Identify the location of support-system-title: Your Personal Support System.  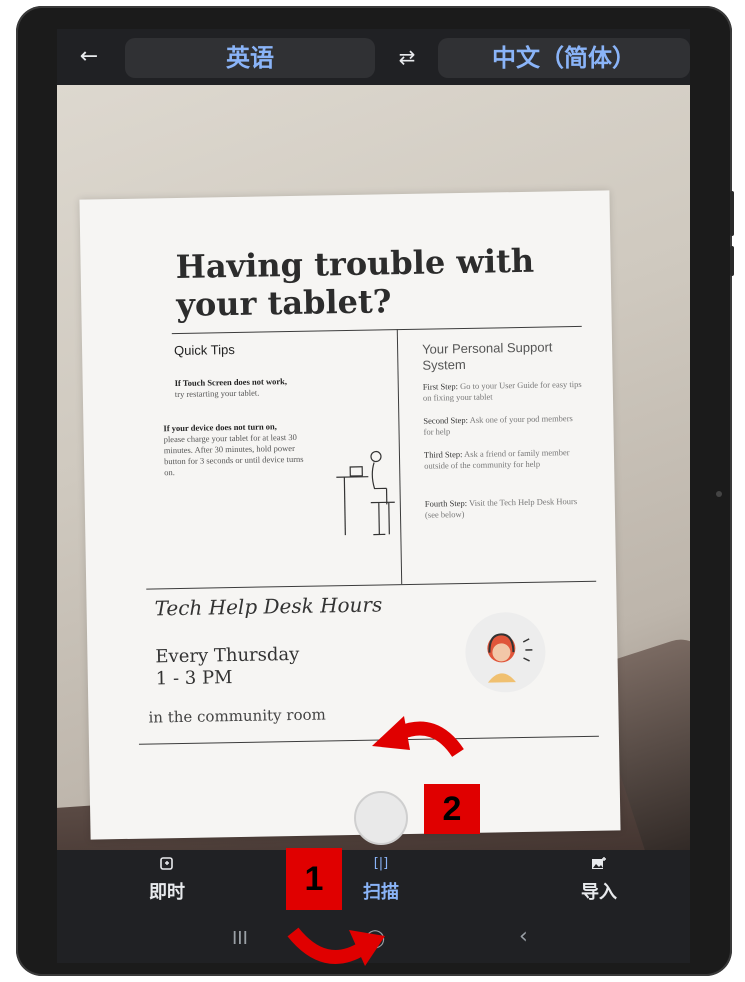
(487, 356).